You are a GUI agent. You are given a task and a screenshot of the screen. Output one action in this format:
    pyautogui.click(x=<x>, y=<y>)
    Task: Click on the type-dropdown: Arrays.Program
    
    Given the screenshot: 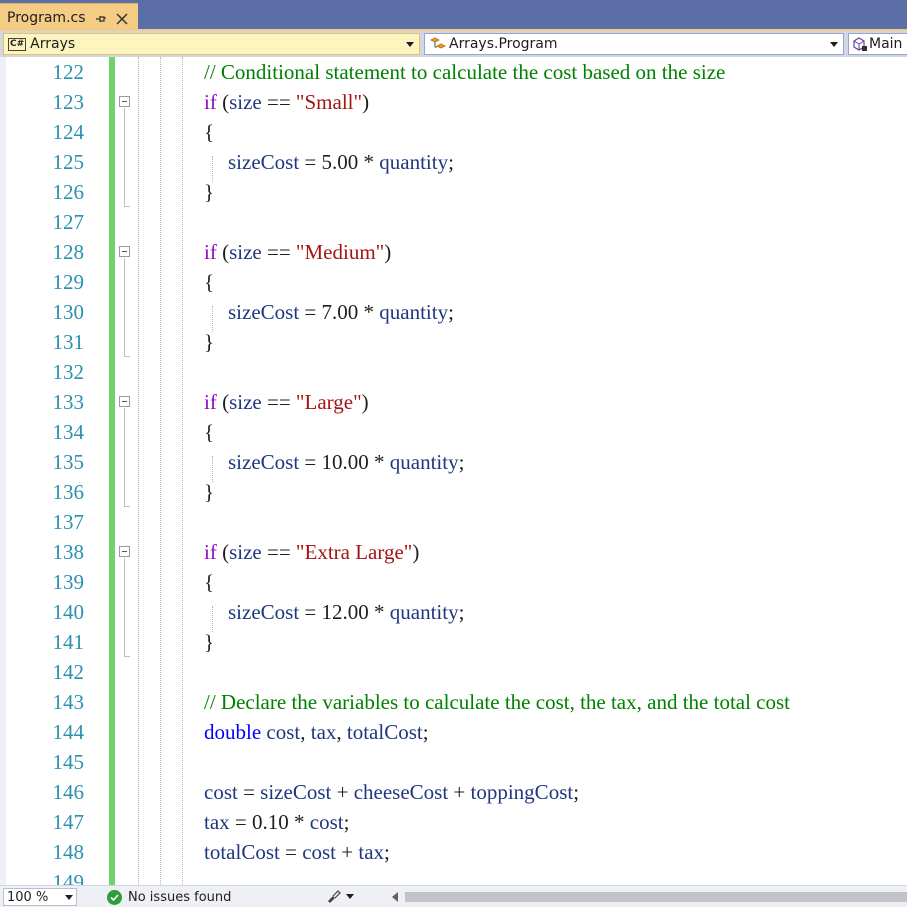 What is the action you would take?
    pyautogui.click(x=634, y=44)
    